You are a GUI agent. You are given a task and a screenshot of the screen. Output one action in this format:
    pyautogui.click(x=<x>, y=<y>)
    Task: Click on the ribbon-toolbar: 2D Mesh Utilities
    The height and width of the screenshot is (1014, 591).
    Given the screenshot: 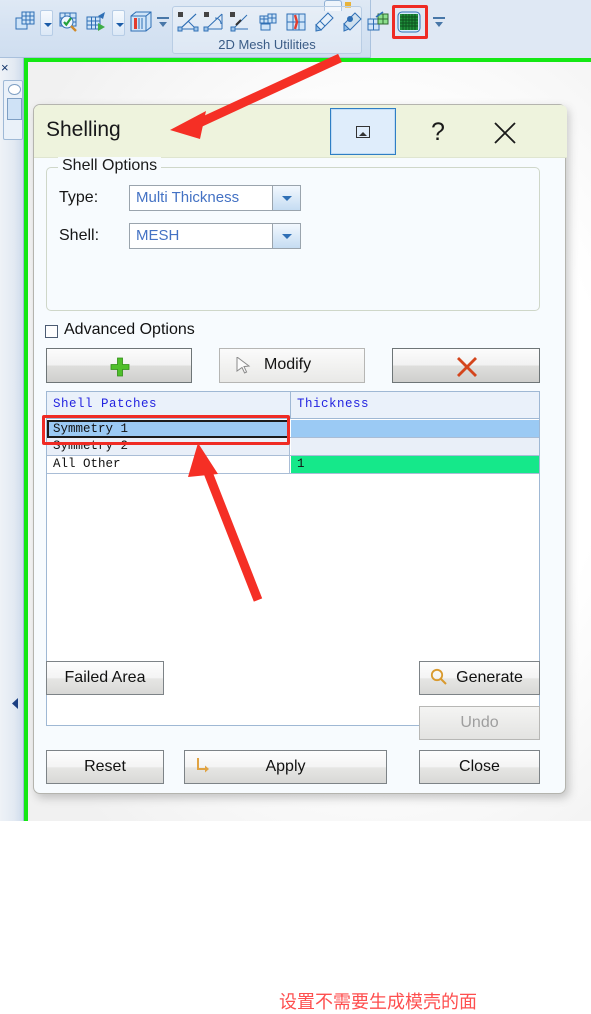 What is the action you would take?
    pyautogui.click(x=295, y=29)
    